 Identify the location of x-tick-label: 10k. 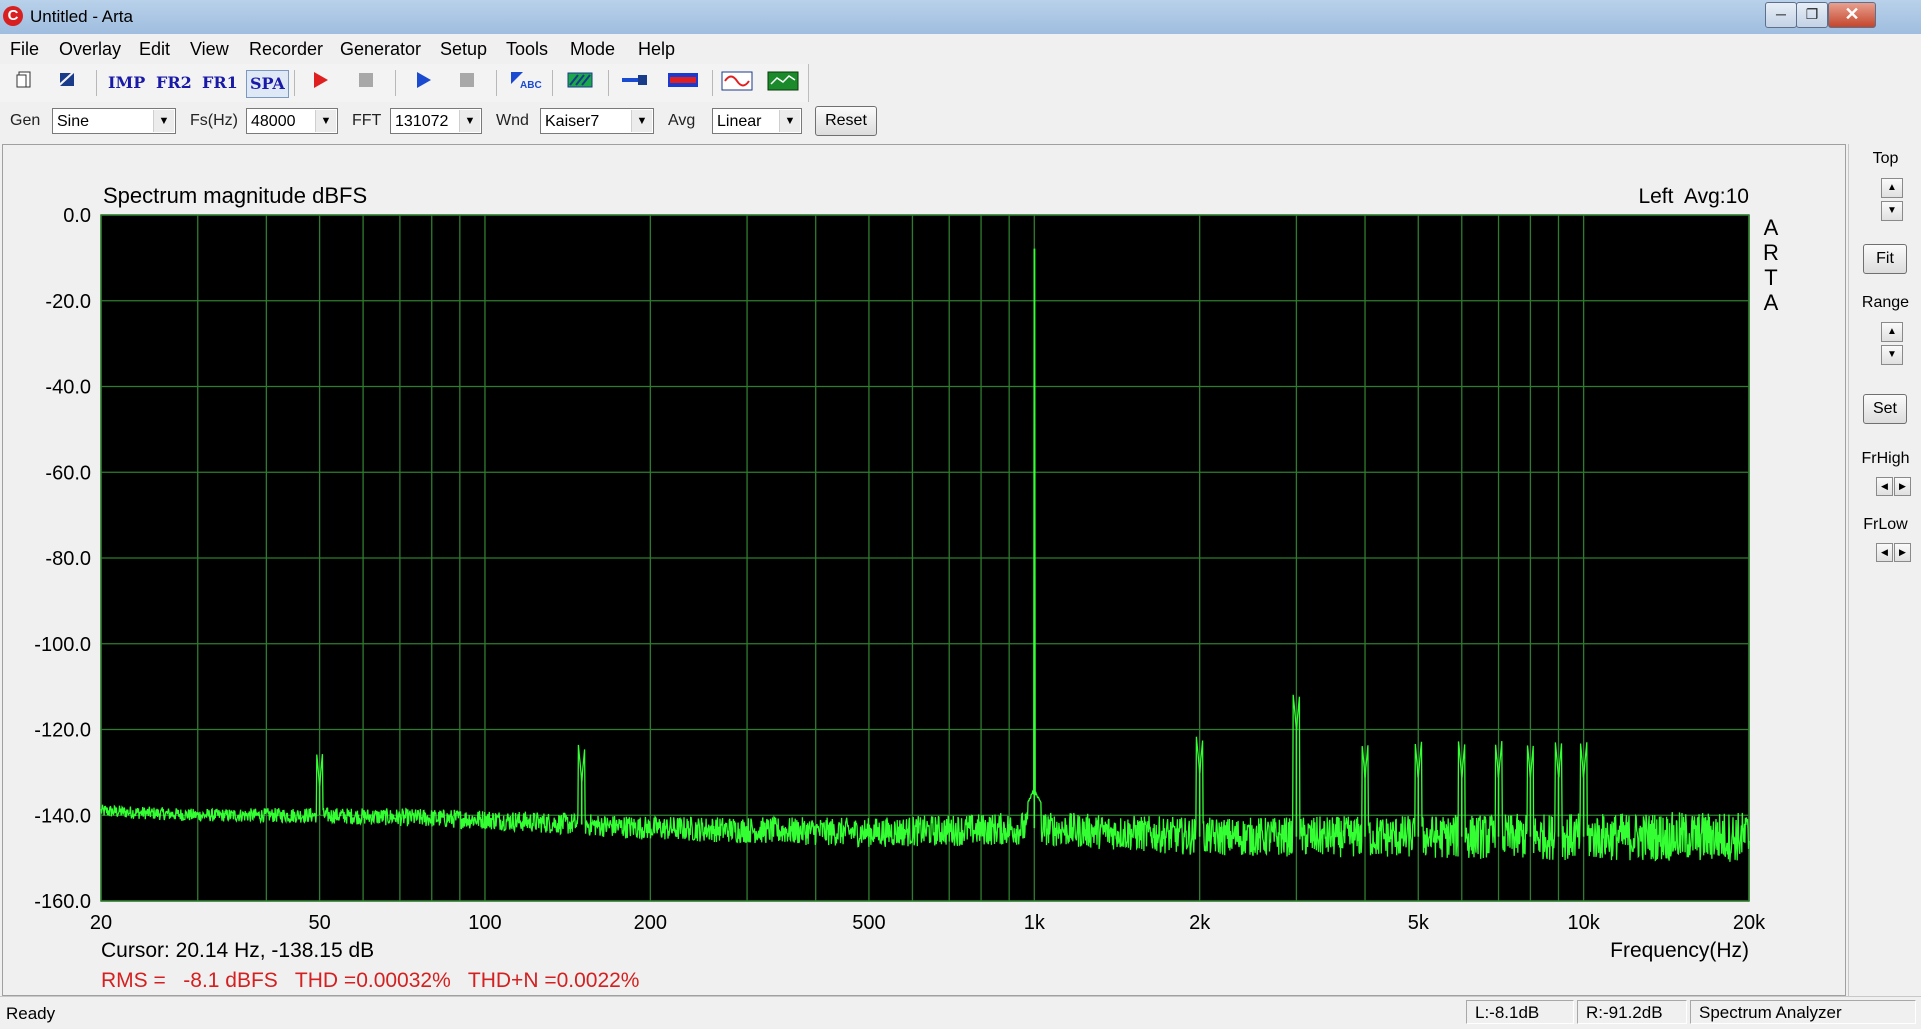
(1584, 923).